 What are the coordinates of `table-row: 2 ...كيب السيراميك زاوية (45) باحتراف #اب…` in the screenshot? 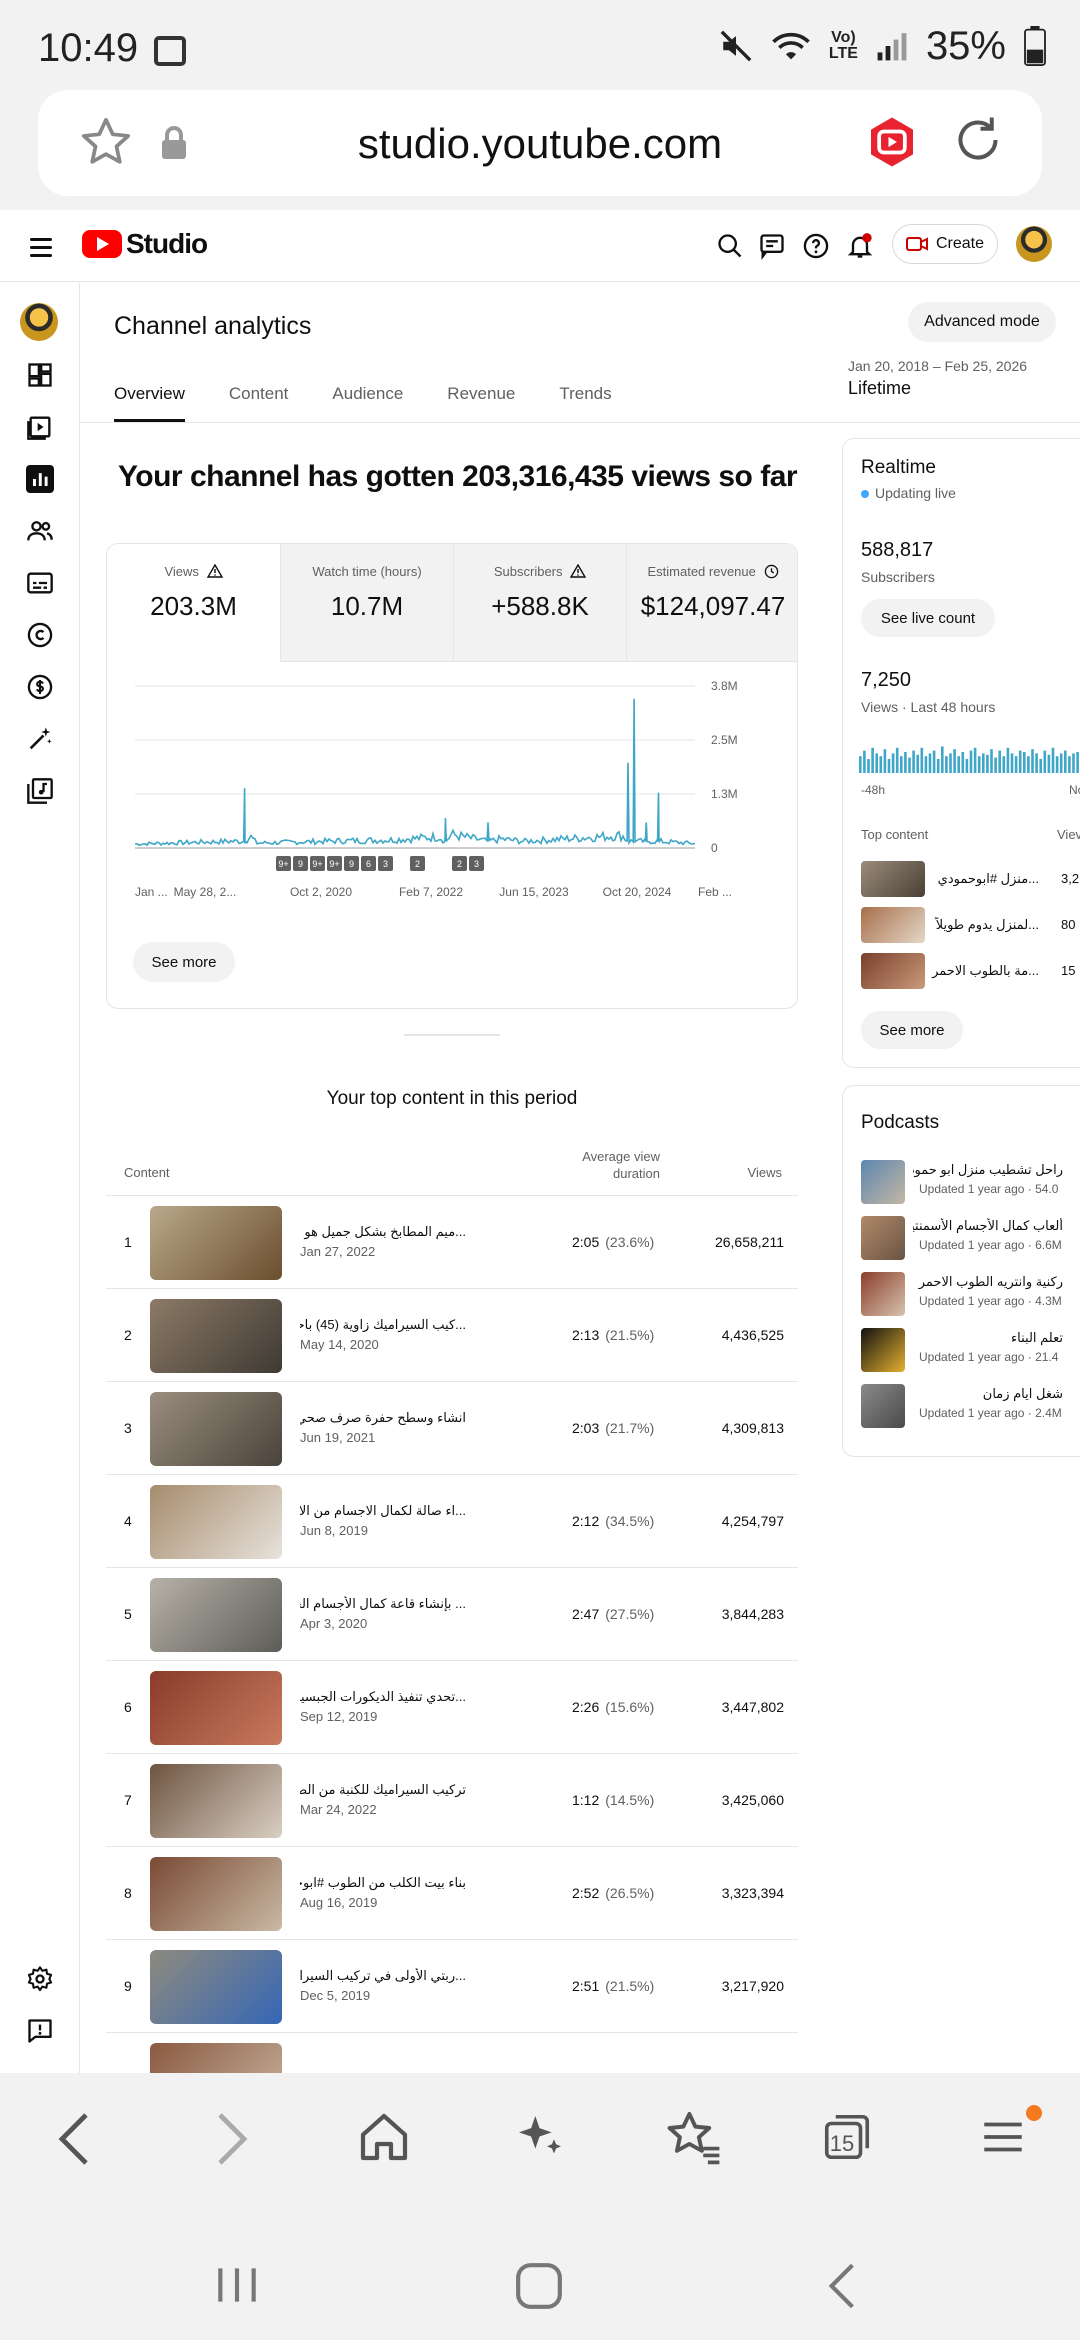 It's located at (452, 1334).